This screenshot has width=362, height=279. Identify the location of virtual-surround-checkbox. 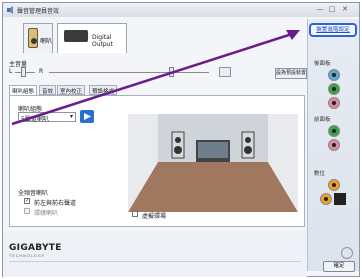
(135, 214).